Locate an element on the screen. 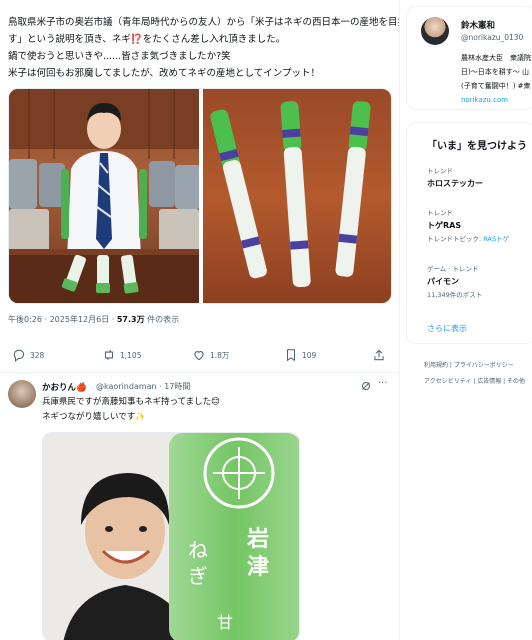 This screenshot has width=532, height=640. reply-count: 328 is located at coordinates (37, 355).